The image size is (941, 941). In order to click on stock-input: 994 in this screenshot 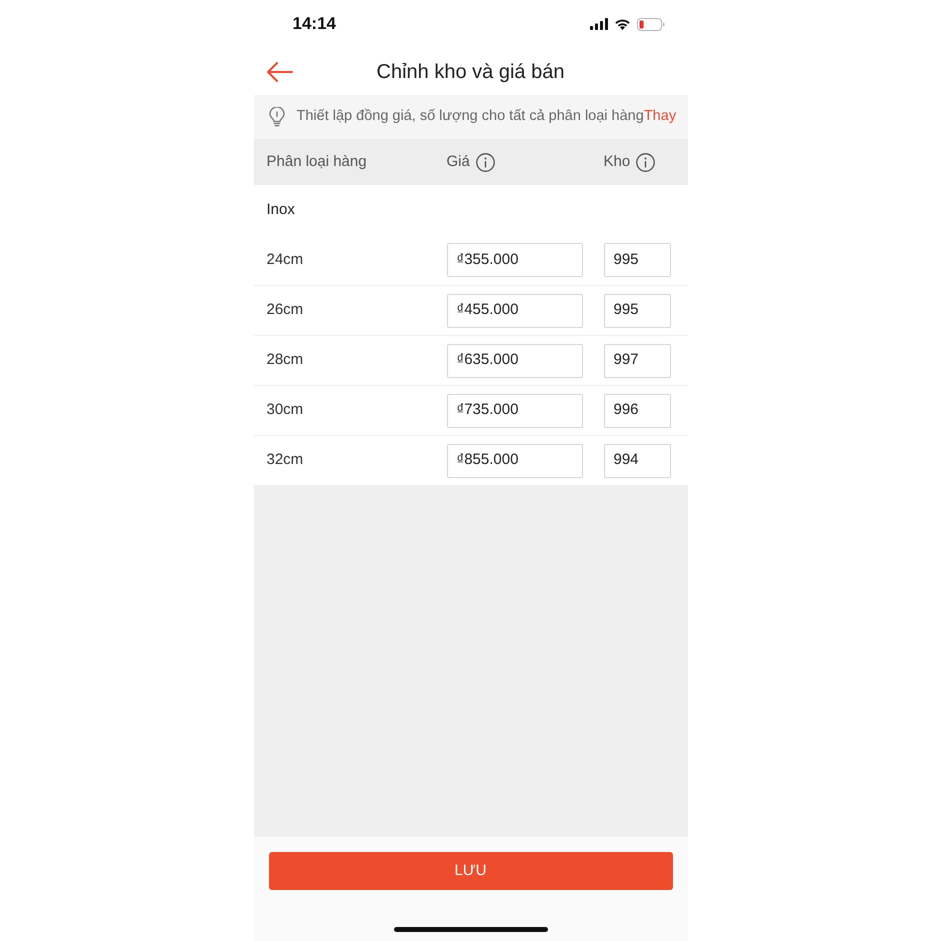, I will do `click(637, 461)`.